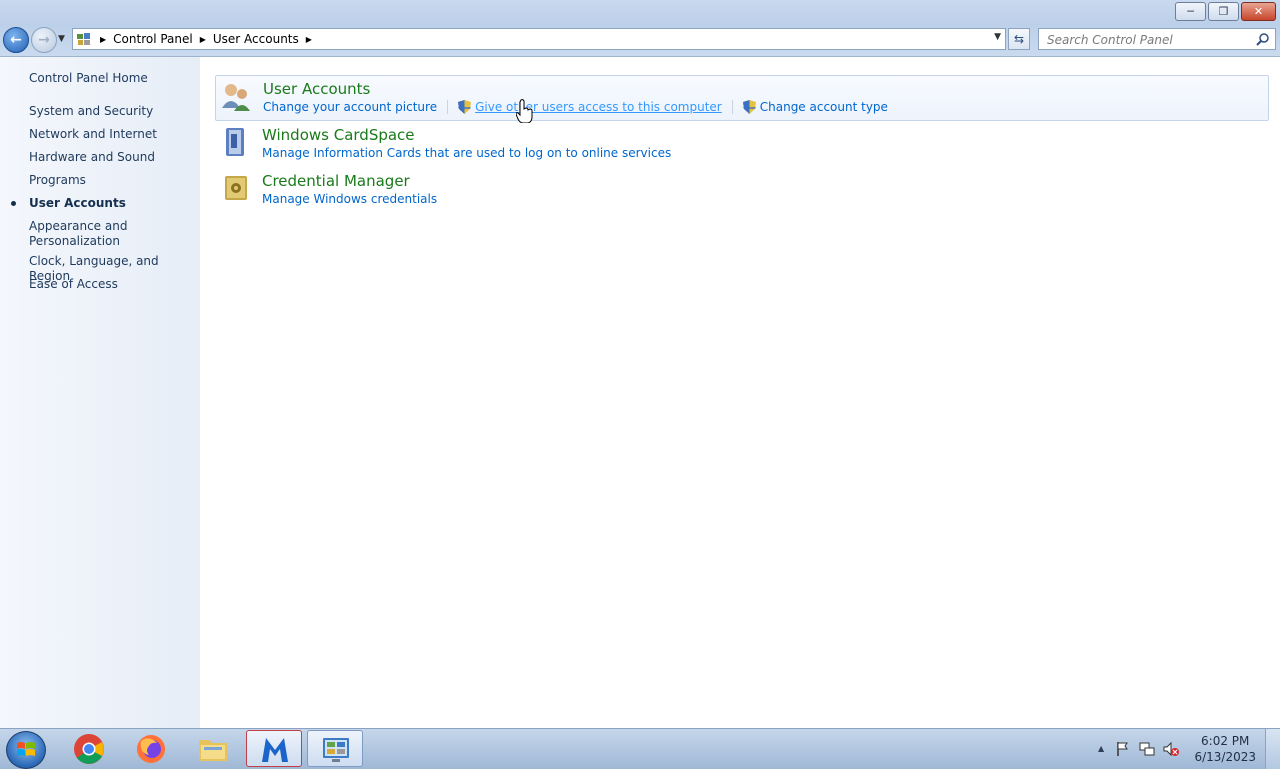 This screenshot has width=1280, height=769. I want to click on taskbar-file-explorer, so click(213, 748).